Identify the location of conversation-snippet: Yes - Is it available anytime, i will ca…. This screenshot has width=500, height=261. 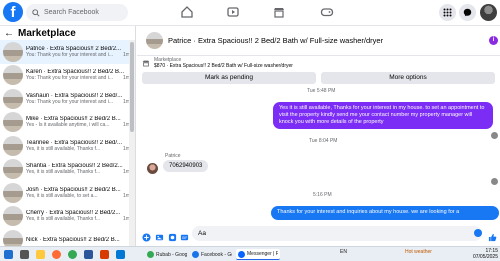
(68, 125).